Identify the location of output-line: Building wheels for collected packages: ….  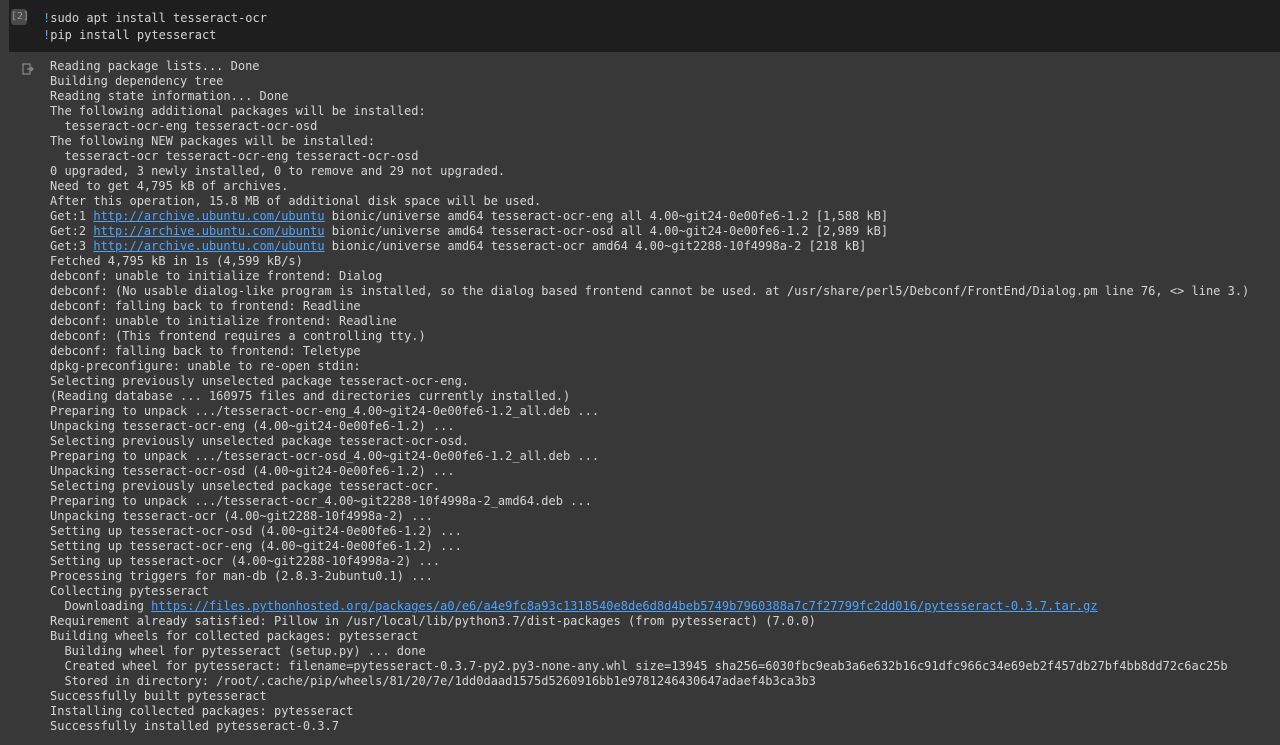
(660, 636).